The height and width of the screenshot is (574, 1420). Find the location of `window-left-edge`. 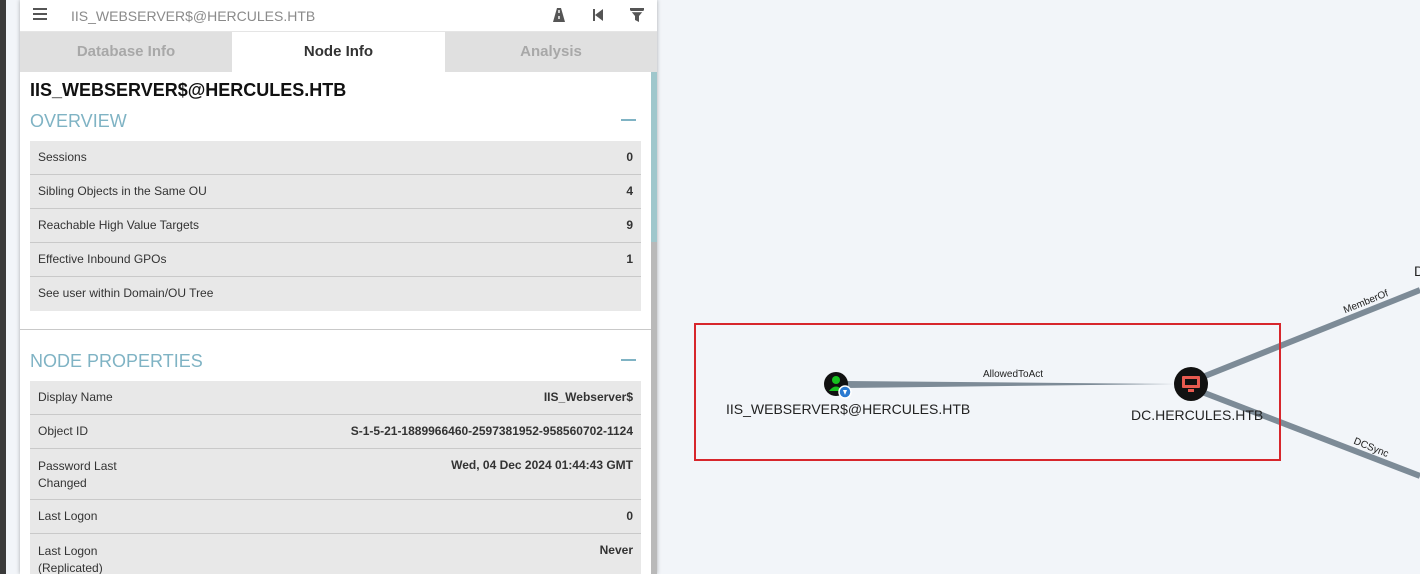

window-left-edge is located at coordinates (3, 287).